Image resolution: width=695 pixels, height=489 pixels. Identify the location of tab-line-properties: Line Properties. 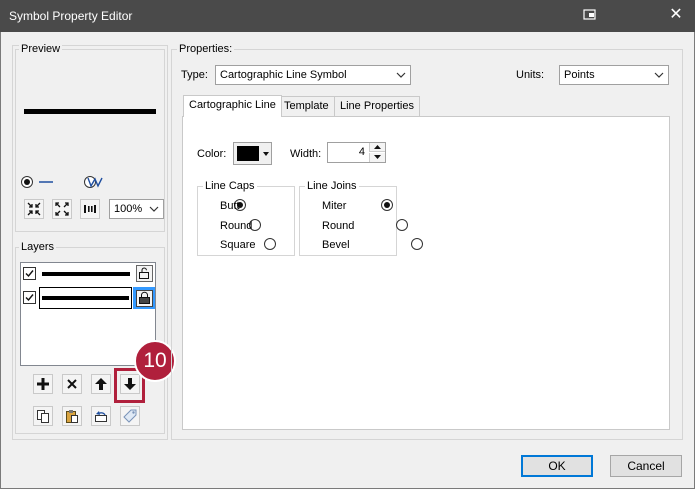
(377, 106).